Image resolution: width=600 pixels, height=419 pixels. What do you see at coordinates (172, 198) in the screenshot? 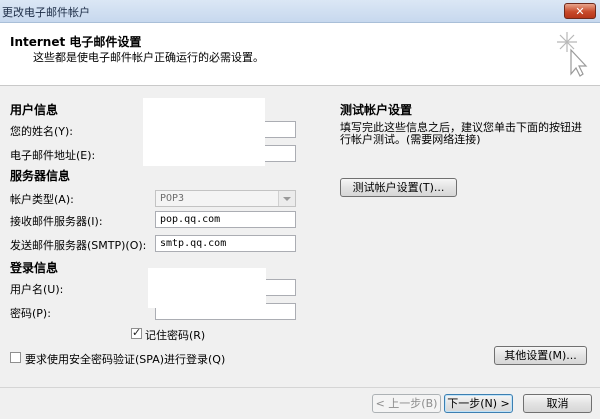
I see `account-type-value: POP3` at bounding box center [172, 198].